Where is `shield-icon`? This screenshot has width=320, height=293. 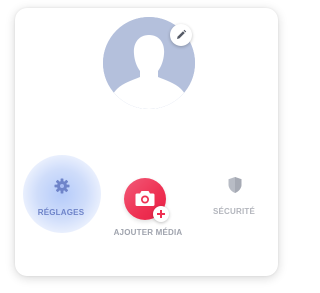 shield-icon is located at coordinates (235, 185).